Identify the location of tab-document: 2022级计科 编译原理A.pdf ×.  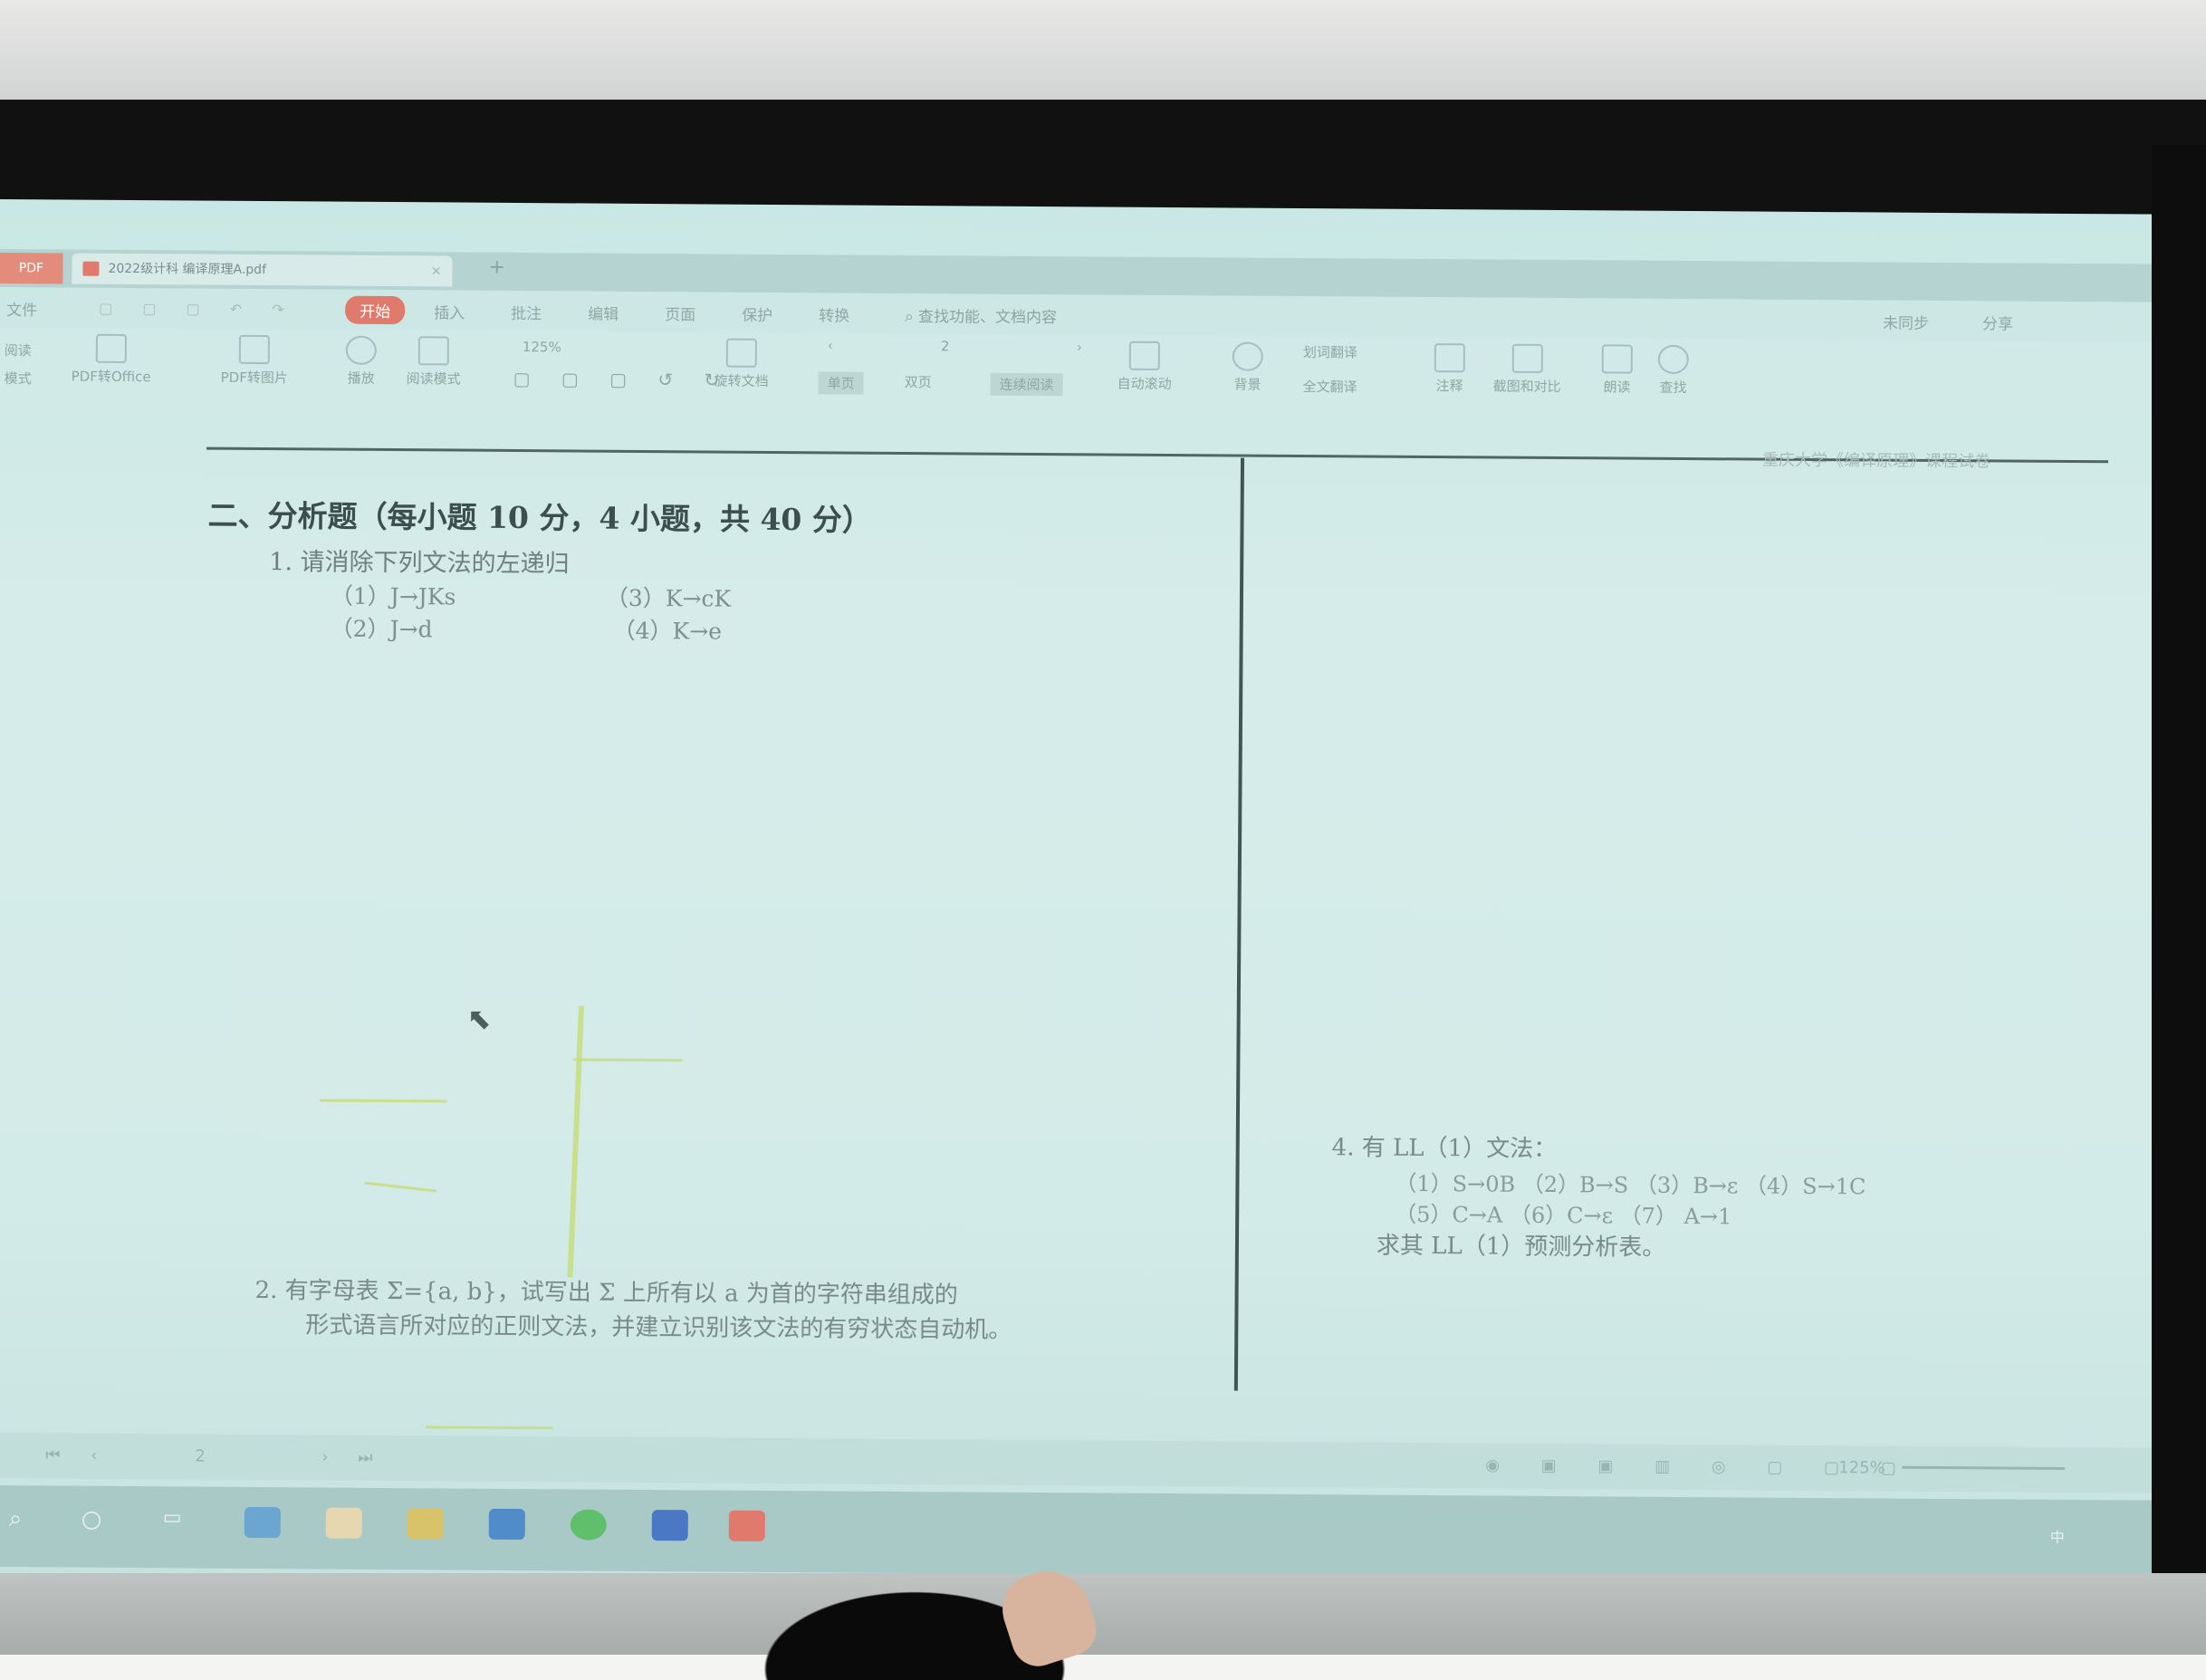
(262, 270).